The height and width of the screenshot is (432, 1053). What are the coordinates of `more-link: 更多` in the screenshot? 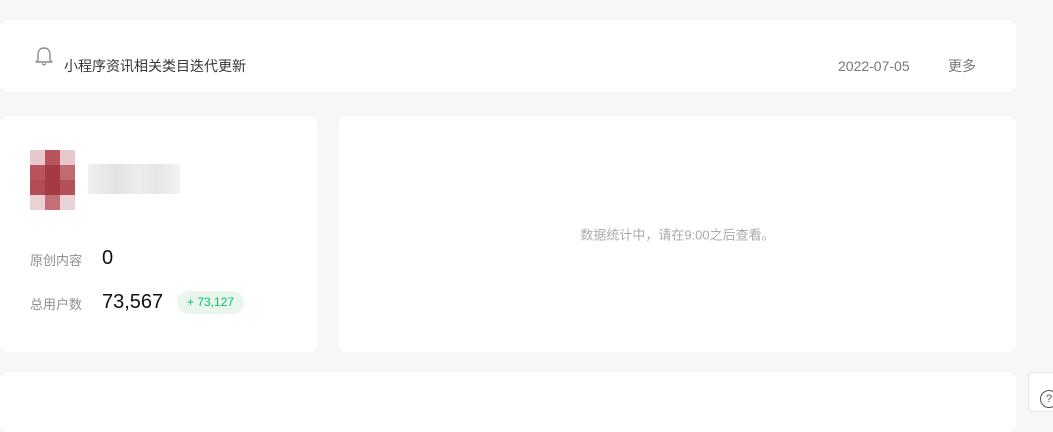 It's located at (962, 66).